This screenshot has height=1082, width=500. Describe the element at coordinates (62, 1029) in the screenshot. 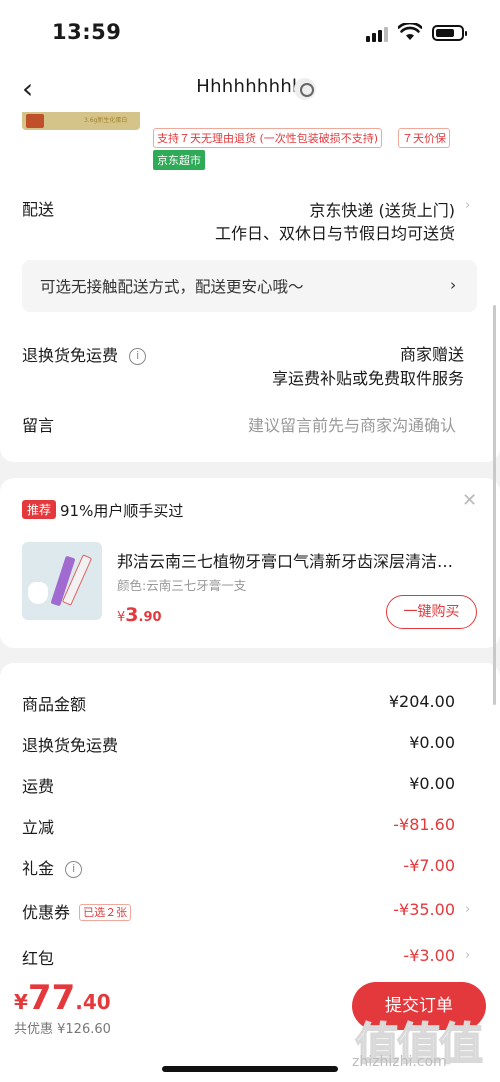

I see `total-savings: 共优惠 ¥126.60` at that location.